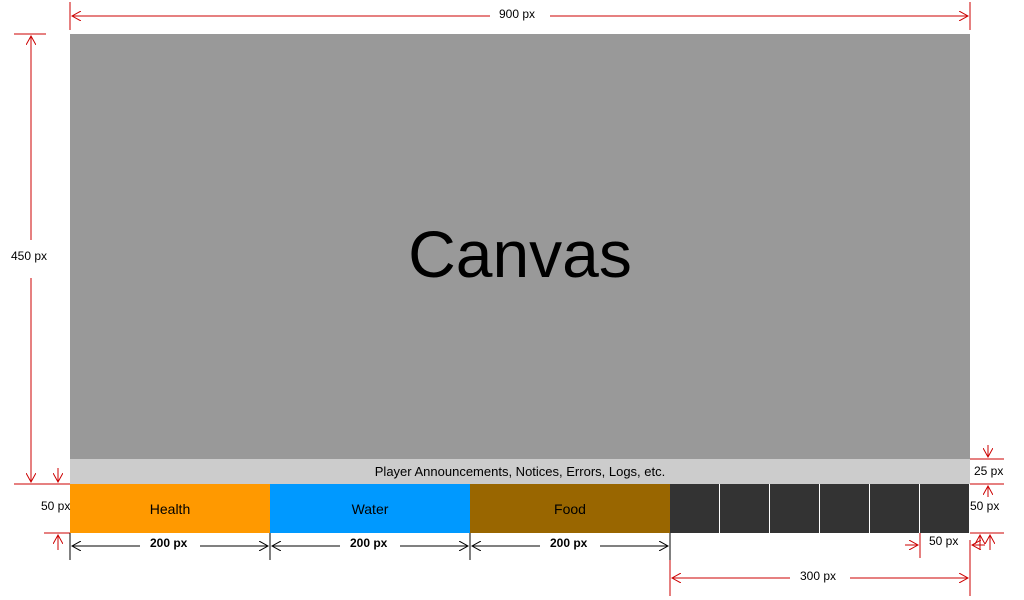 Image resolution: width=1024 pixels, height=600 pixels. I want to click on food-label: Food, so click(570, 508).